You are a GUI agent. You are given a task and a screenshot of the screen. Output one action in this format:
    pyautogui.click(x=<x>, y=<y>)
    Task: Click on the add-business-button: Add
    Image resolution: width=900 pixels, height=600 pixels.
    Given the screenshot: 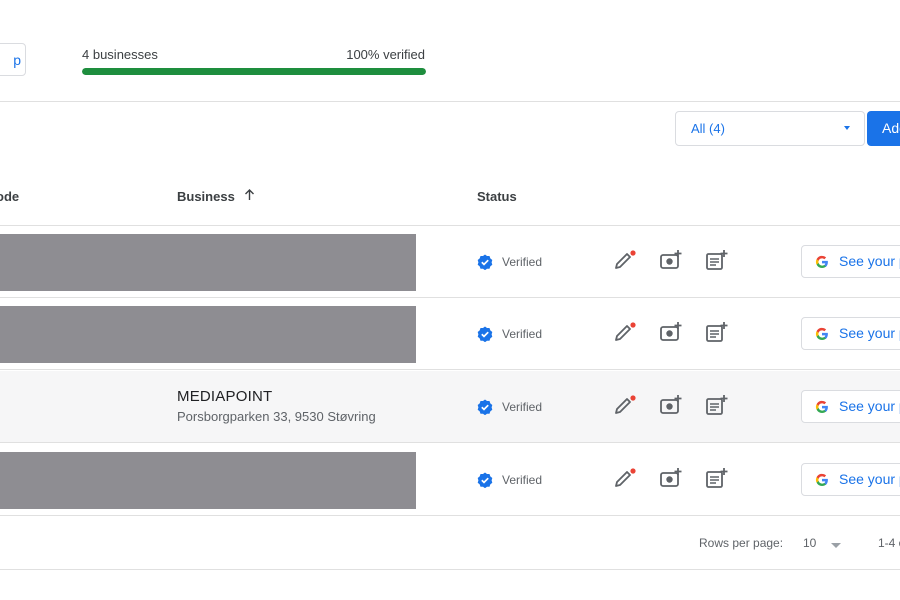 What is the action you would take?
    pyautogui.click(x=883, y=128)
    